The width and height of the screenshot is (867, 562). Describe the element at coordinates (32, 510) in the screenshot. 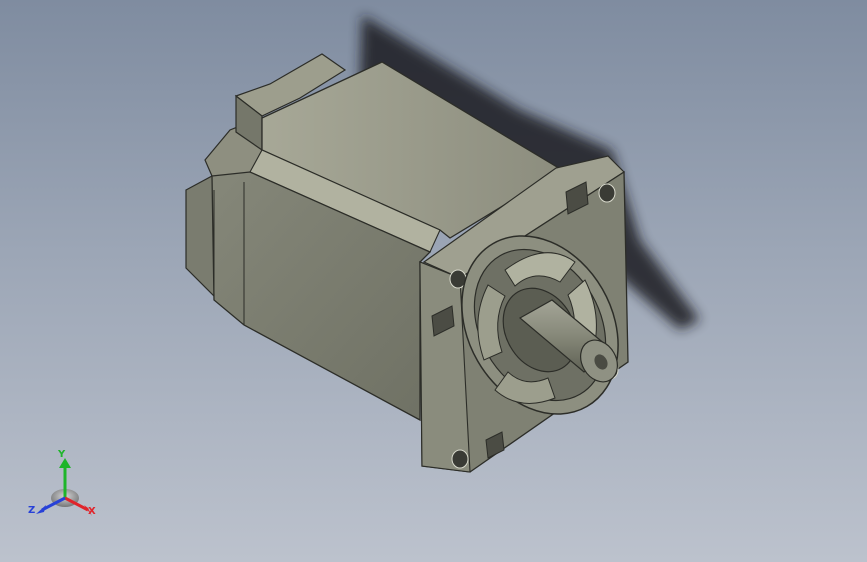

I see `z-axis-label: Z` at that location.